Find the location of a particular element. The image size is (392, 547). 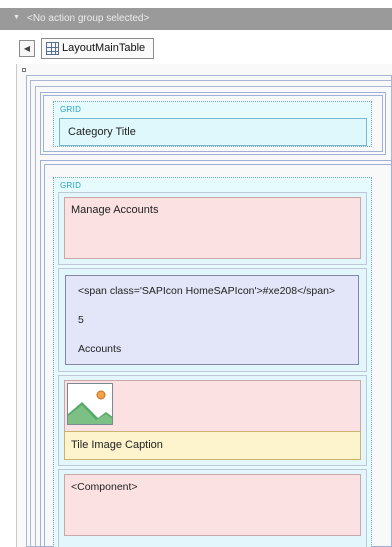

image-placeholder-icon is located at coordinates (90, 404).